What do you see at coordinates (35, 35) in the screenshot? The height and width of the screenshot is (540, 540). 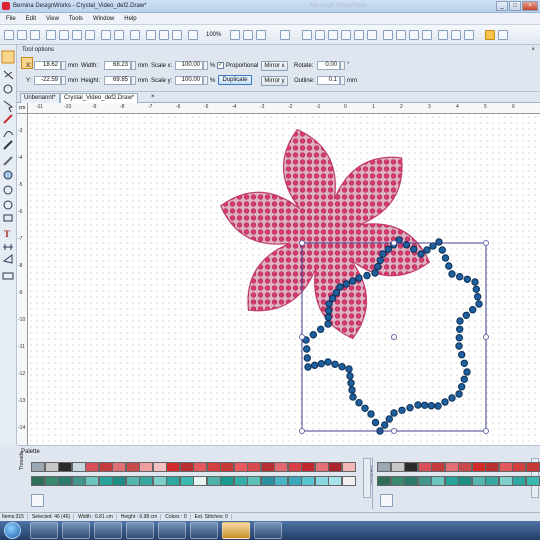 I see `save-icon` at bounding box center [35, 35].